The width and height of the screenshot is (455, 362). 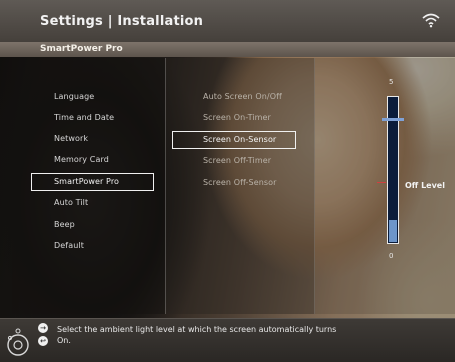 What do you see at coordinates (240, 182) in the screenshot?
I see `submenu-item-screen-off-sensor: Screen Off-Sensor` at bounding box center [240, 182].